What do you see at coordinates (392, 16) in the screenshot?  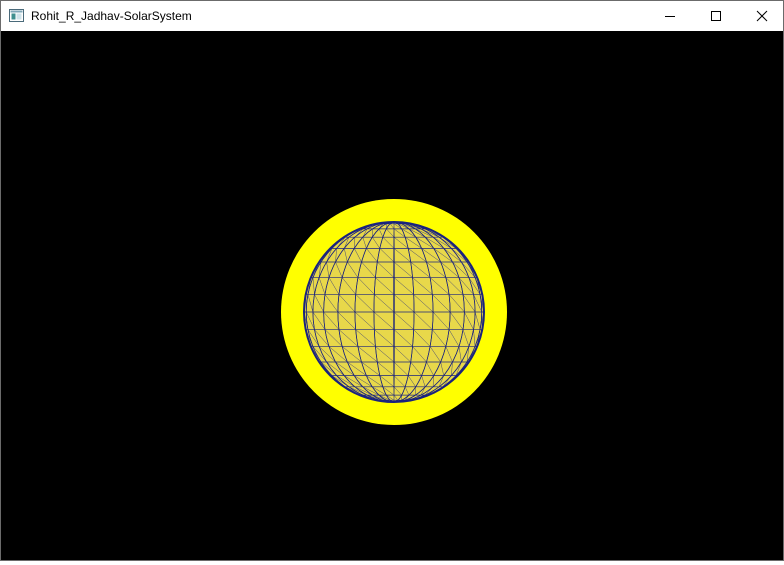 I see `title-bar: Rohit_R_Jadhav-SolarSystem` at bounding box center [392, 16].